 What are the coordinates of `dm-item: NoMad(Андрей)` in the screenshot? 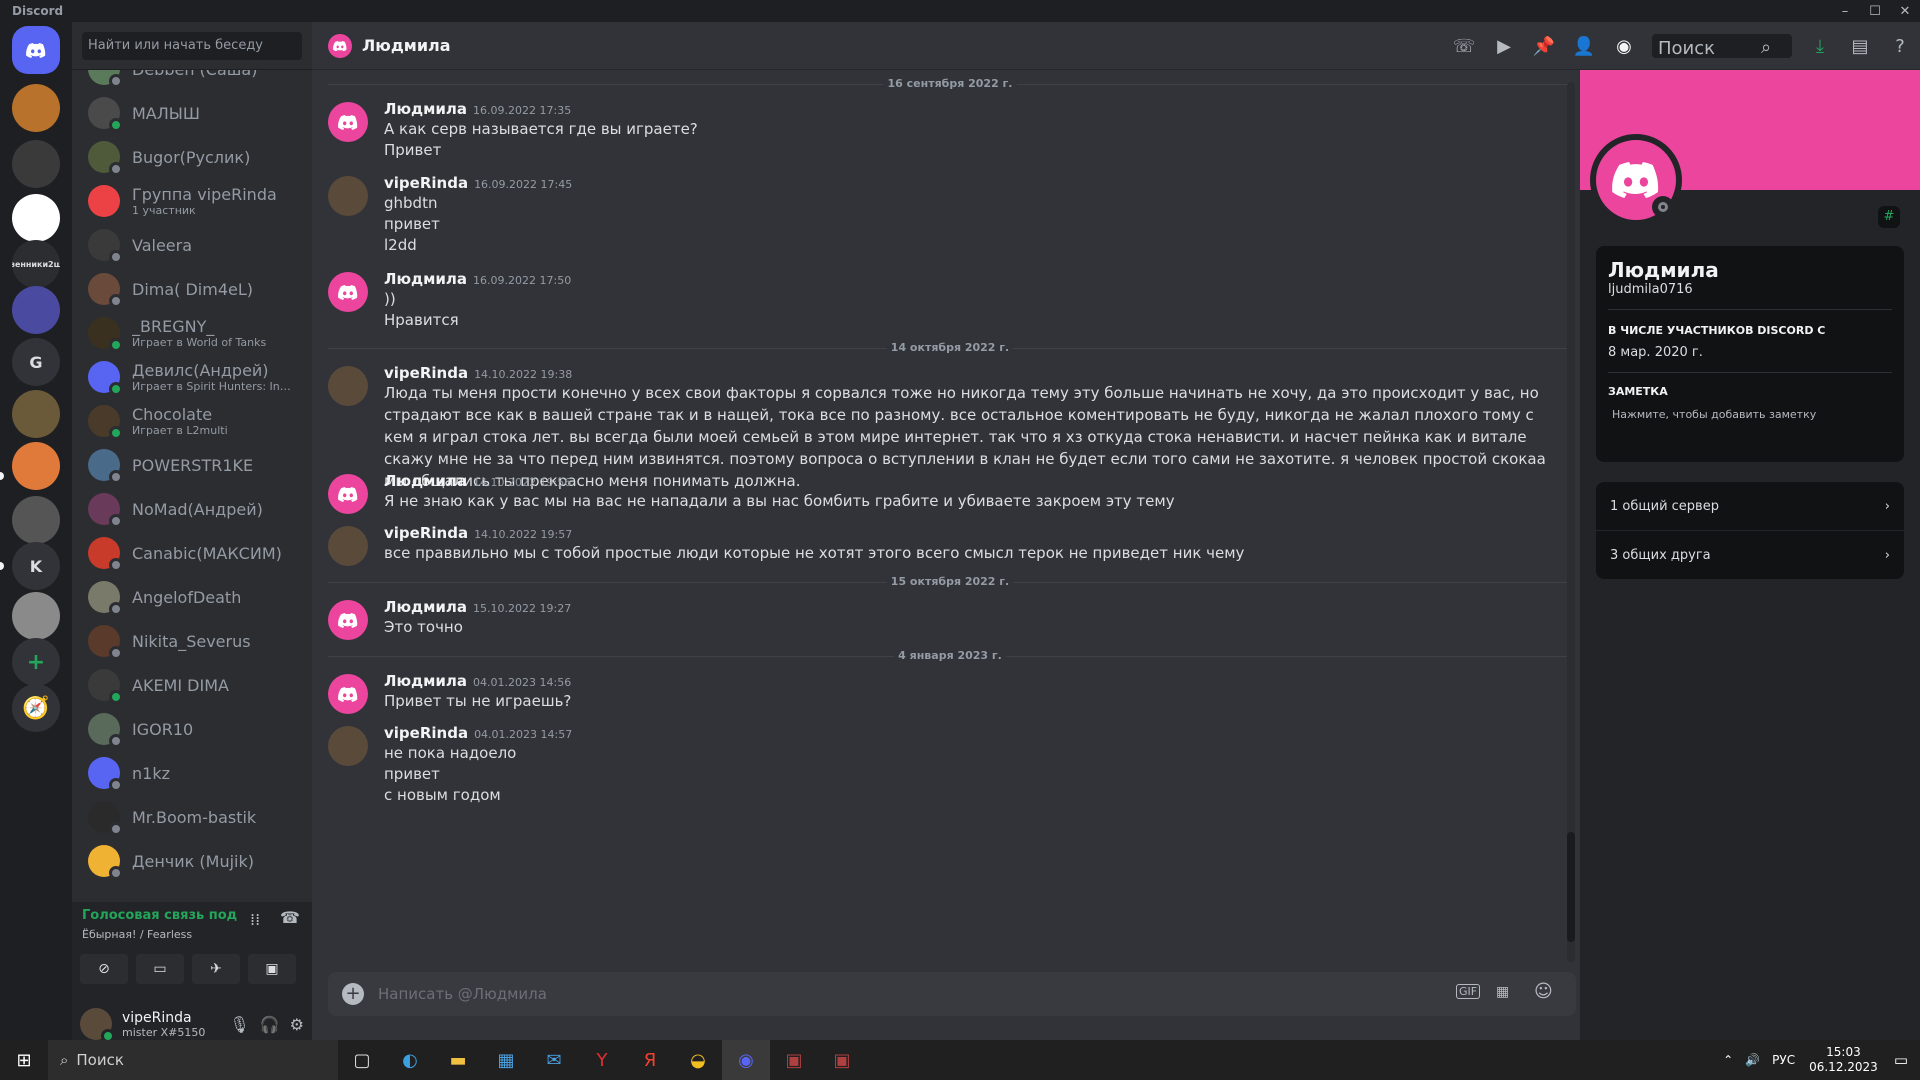 It's located at (192, 509).